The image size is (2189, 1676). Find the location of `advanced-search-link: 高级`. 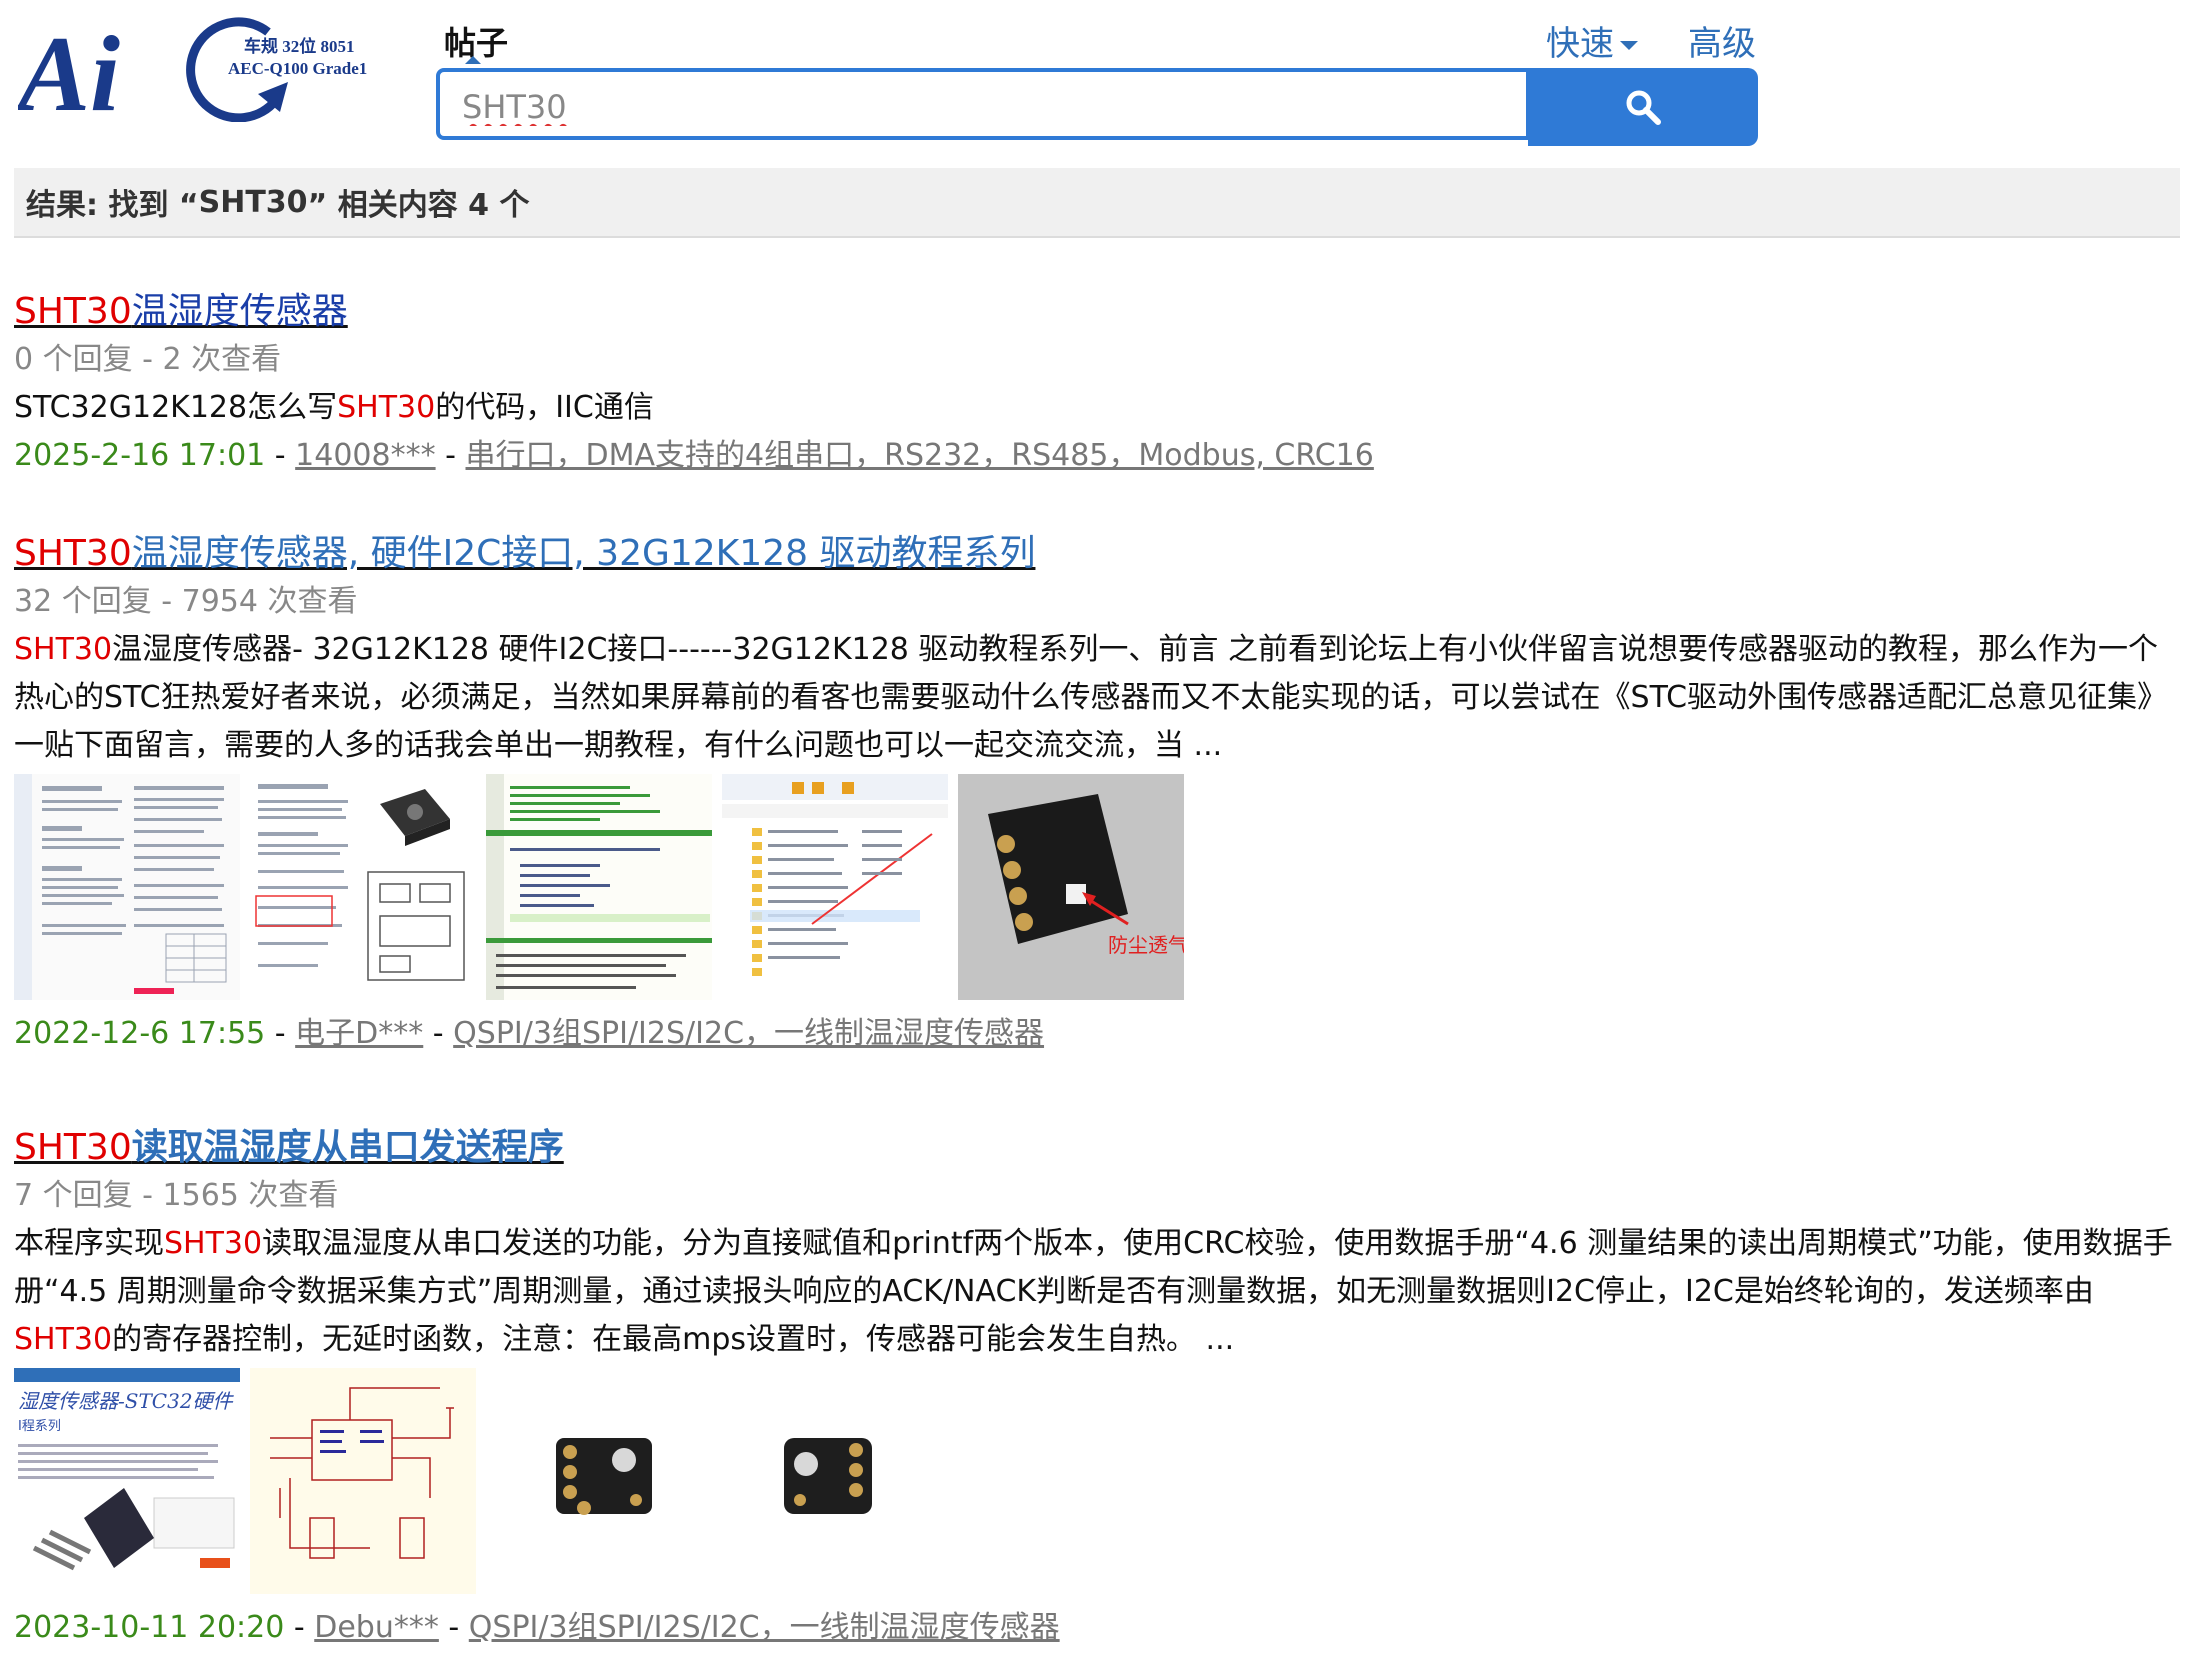

advanced-search-link: 高级 is located at coordinates (1722, 40).